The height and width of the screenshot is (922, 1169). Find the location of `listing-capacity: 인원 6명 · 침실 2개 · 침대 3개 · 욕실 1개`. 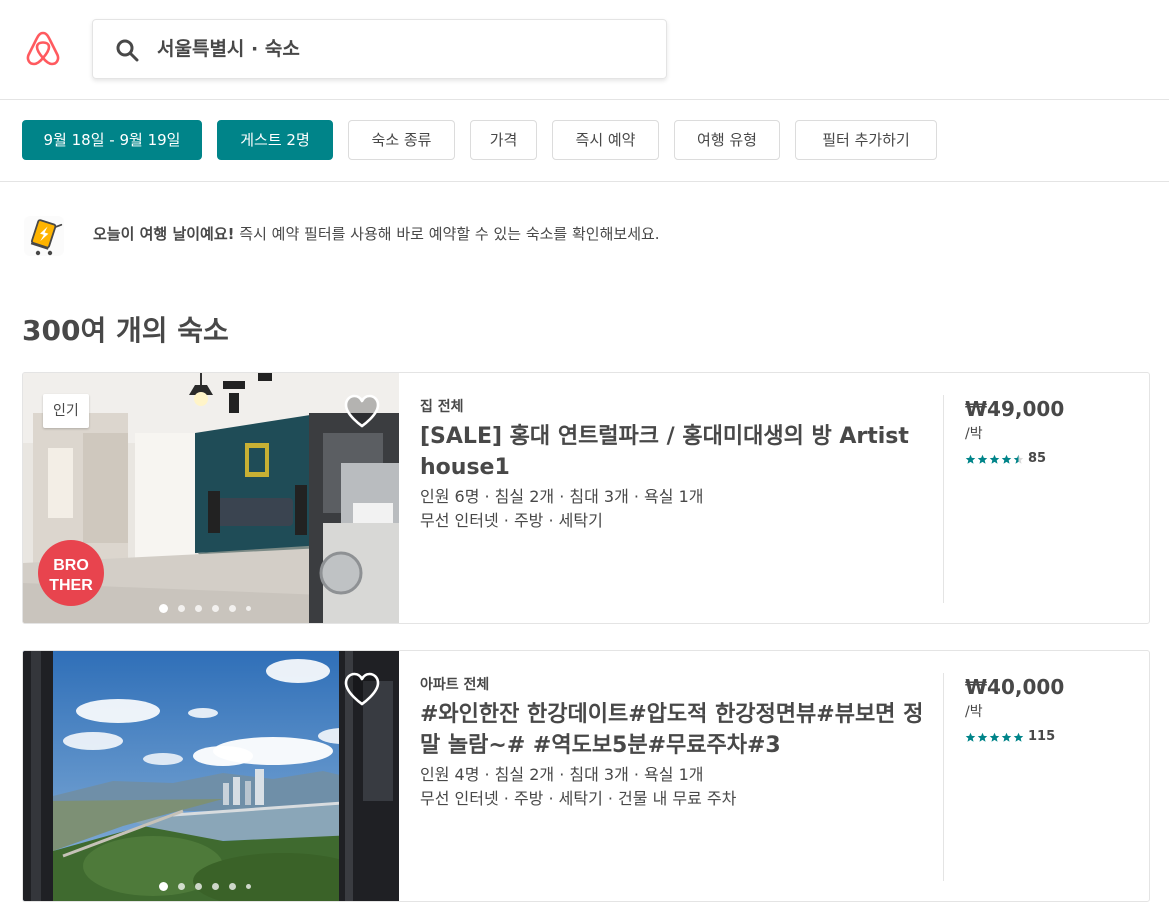

listing-capacity: 인원 6명 · 침실 2개 · 침대 3개 · 욕실 1개 is located at coordinates (562, 496).